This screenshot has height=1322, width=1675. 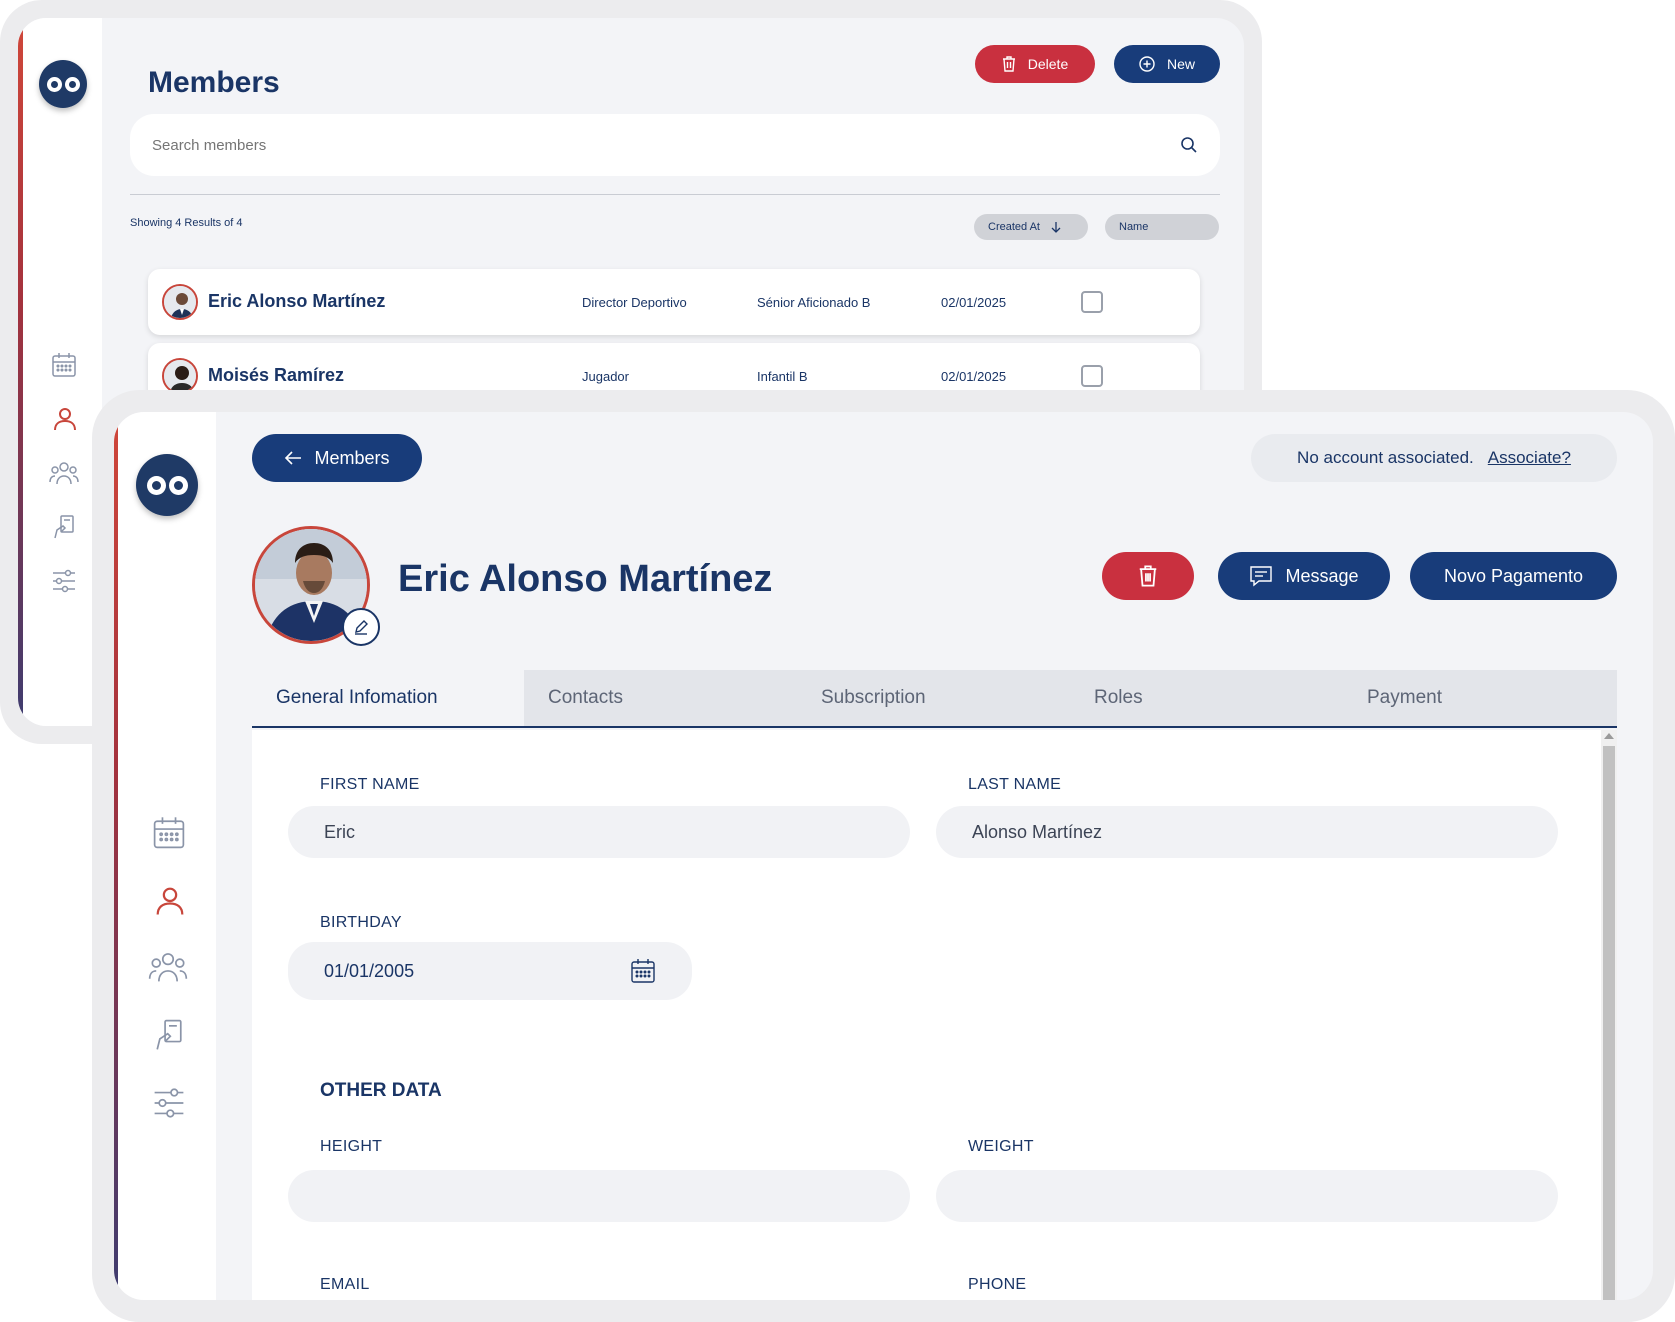 I want to click on tab-subscription: Subscription, so click(x=933, y=698).